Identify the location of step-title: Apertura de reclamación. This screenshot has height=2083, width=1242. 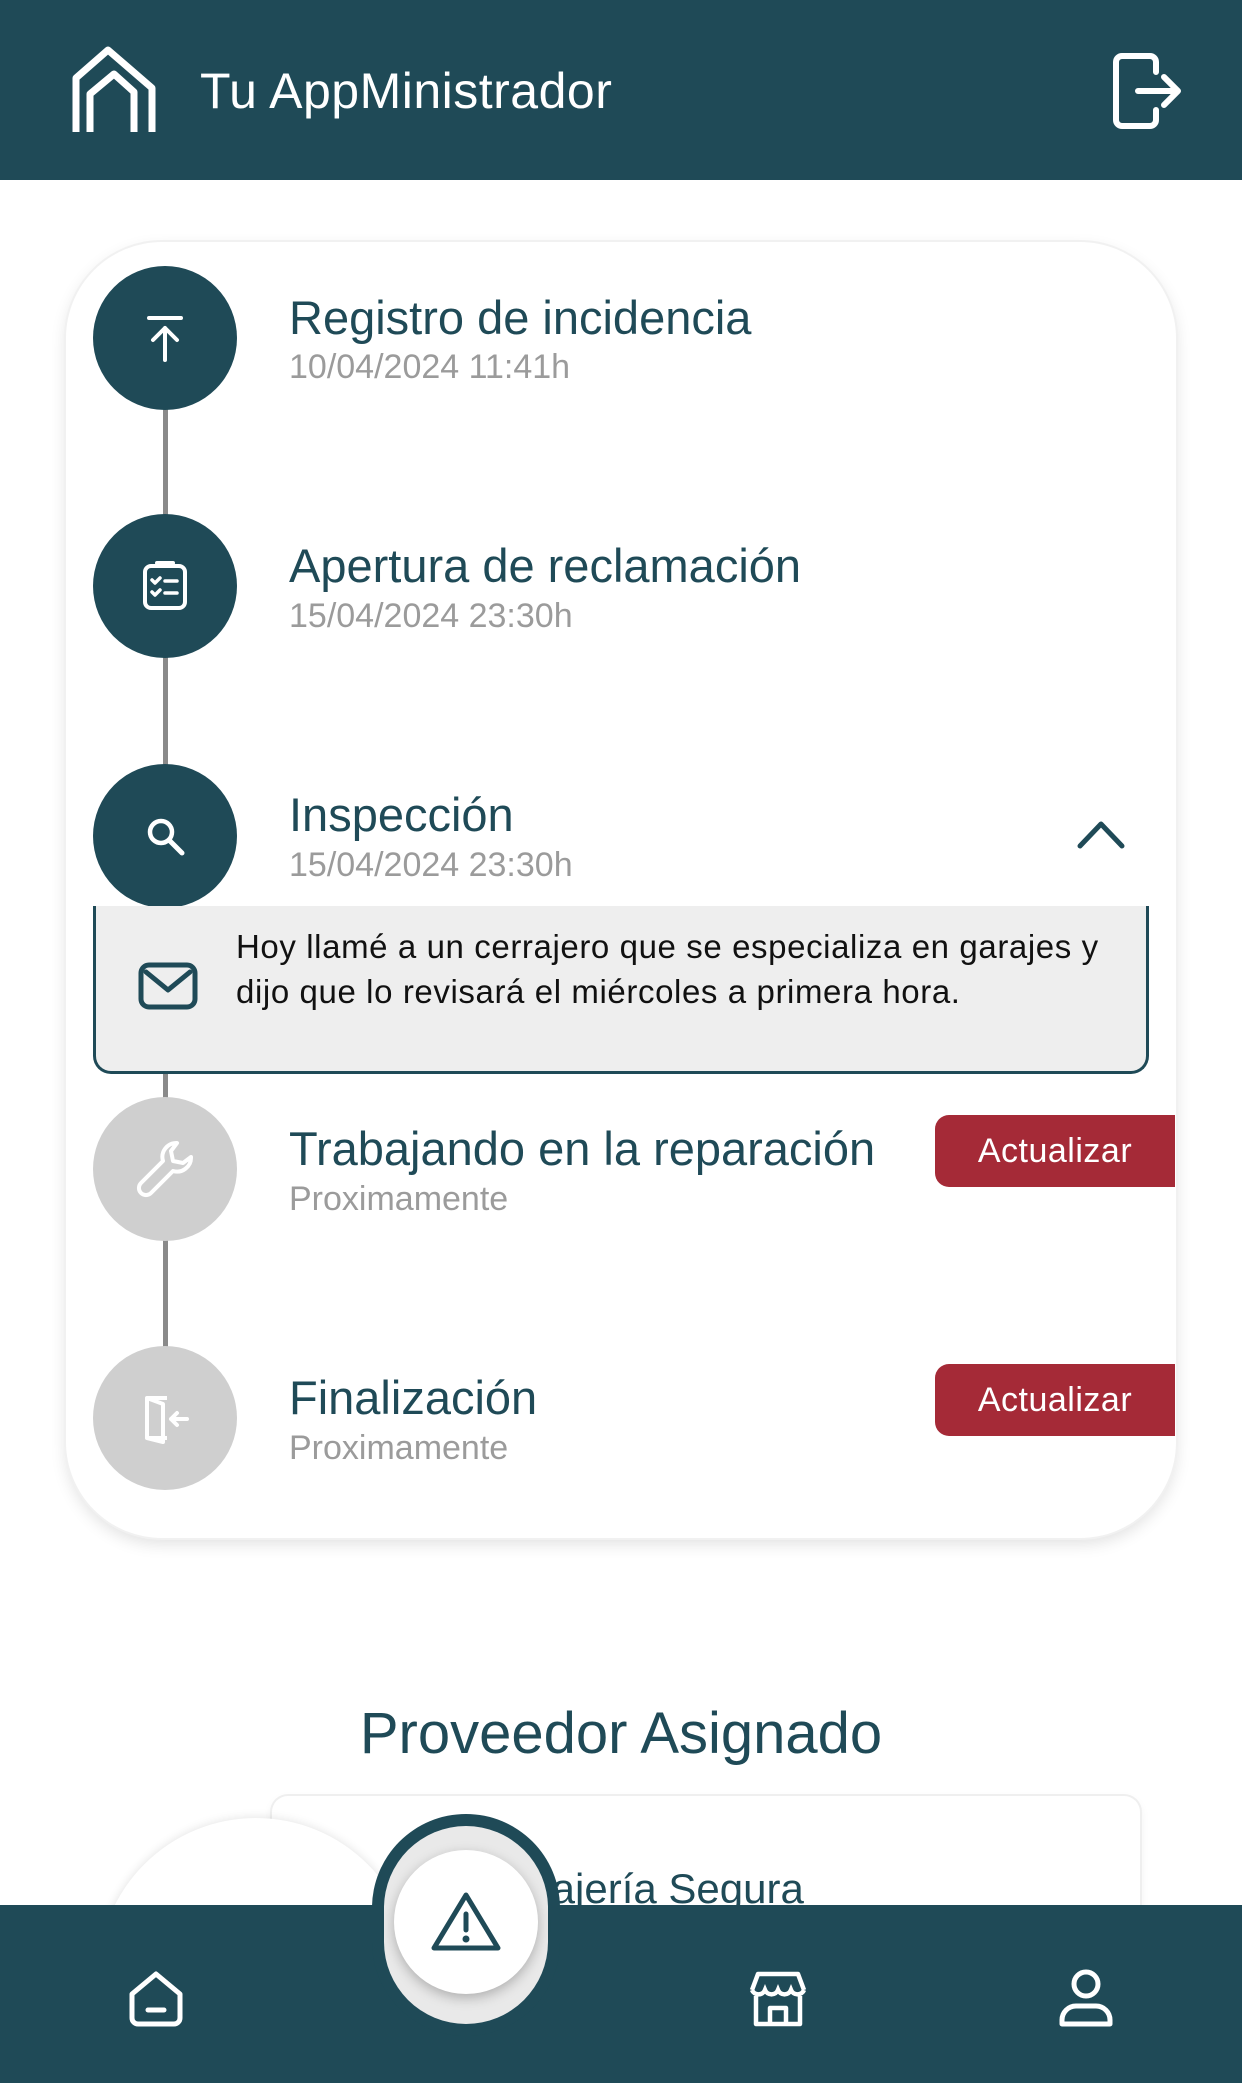
(545, 565).